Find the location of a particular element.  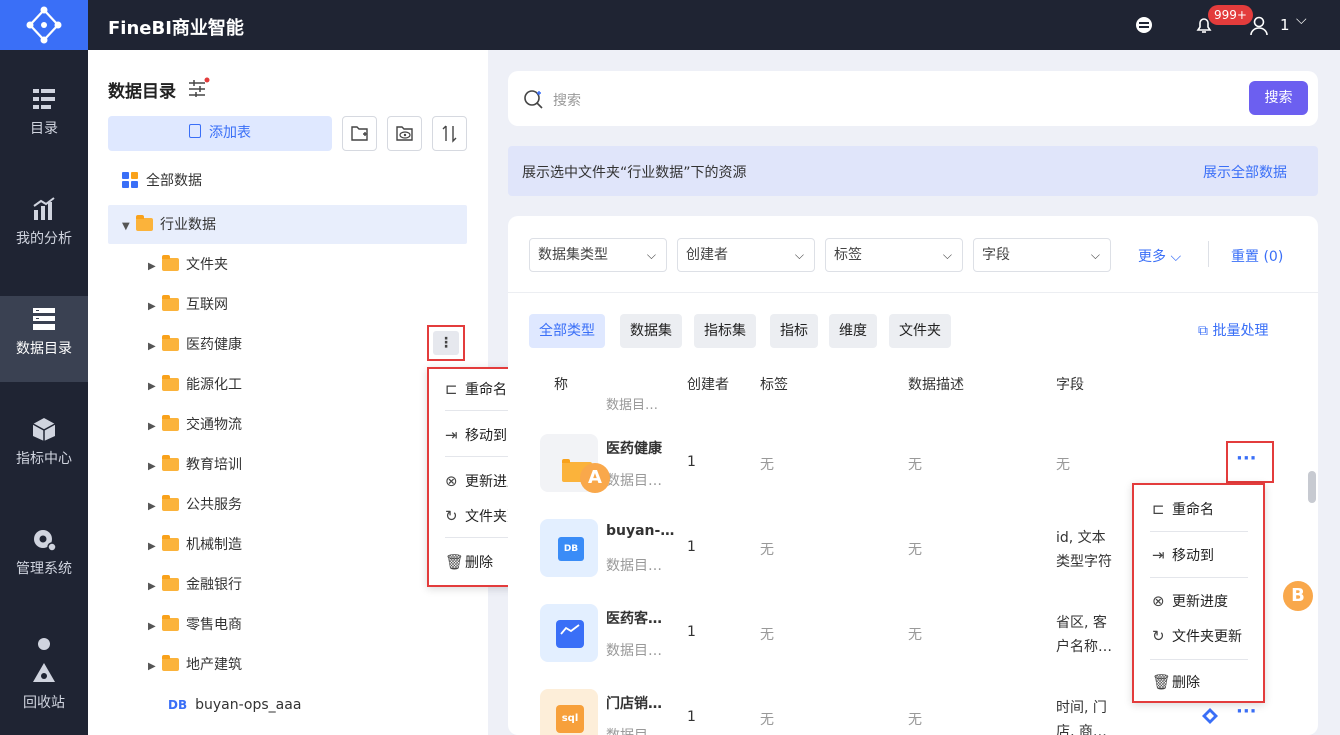

tree-item-label: 行业数据 is located at coordinates (188, 225).